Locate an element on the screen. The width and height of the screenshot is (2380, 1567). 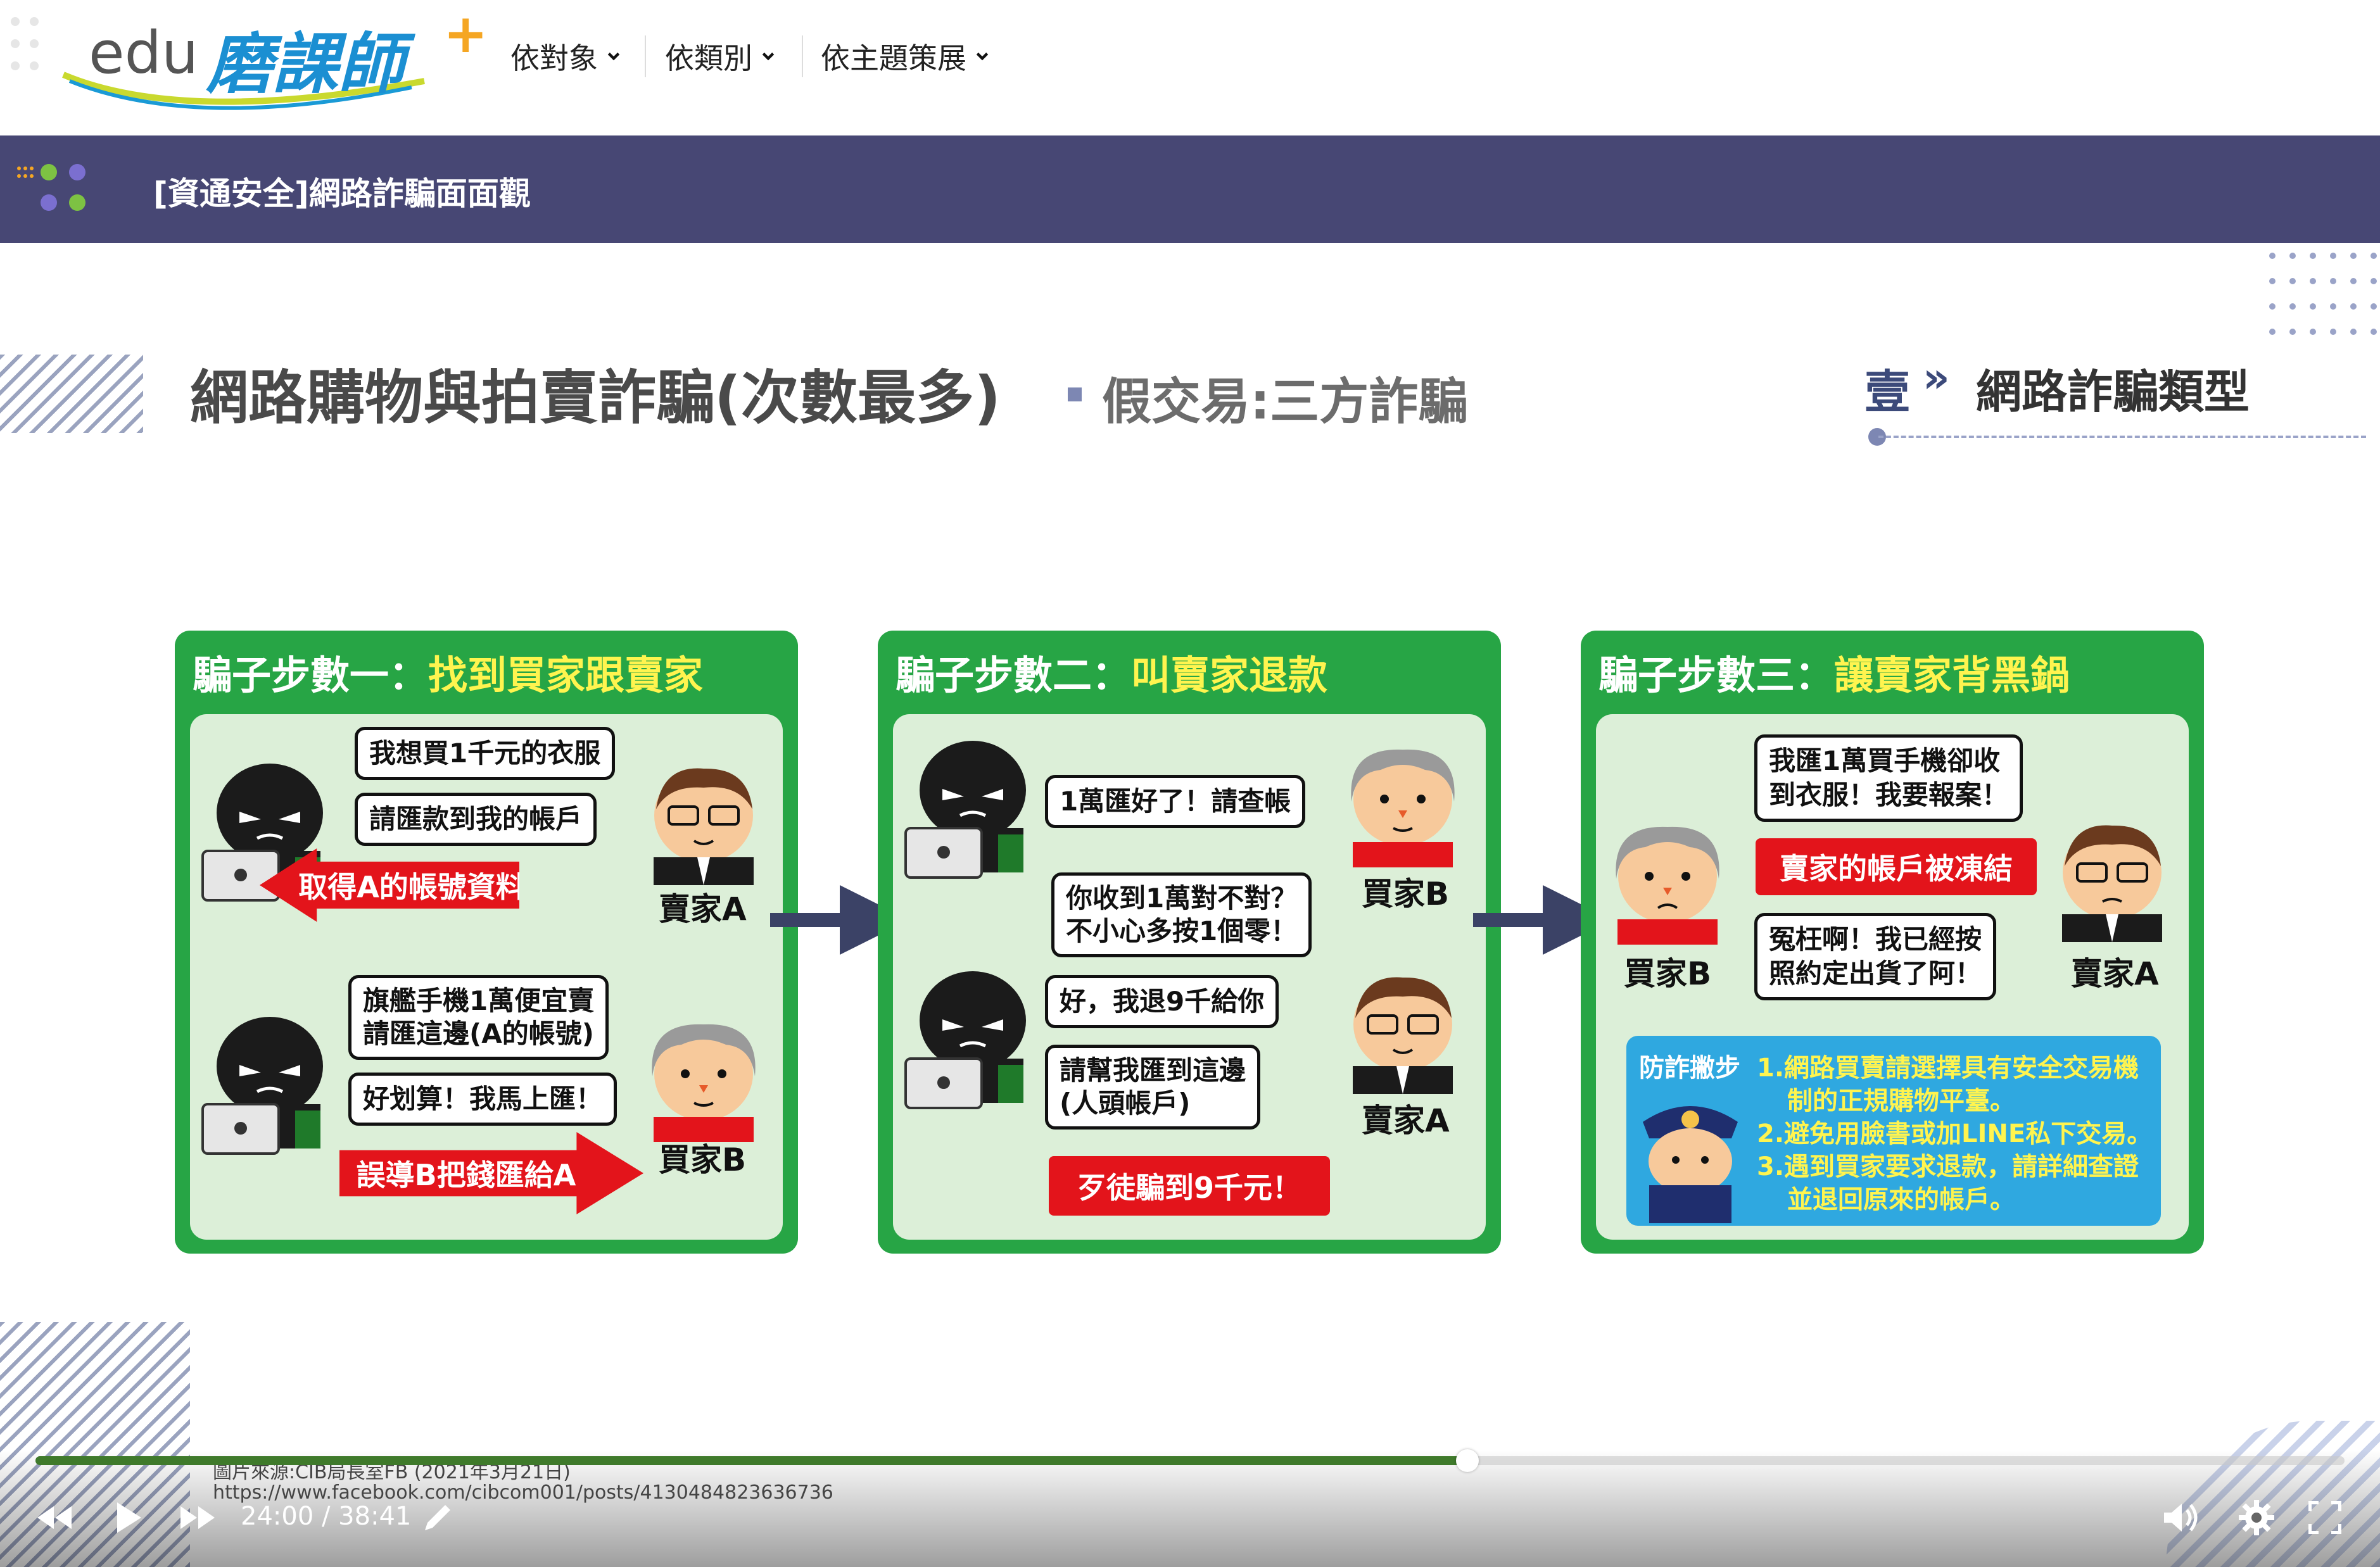
time-display: 24:00 / 38:41 is located at coordinates (326, 1516).